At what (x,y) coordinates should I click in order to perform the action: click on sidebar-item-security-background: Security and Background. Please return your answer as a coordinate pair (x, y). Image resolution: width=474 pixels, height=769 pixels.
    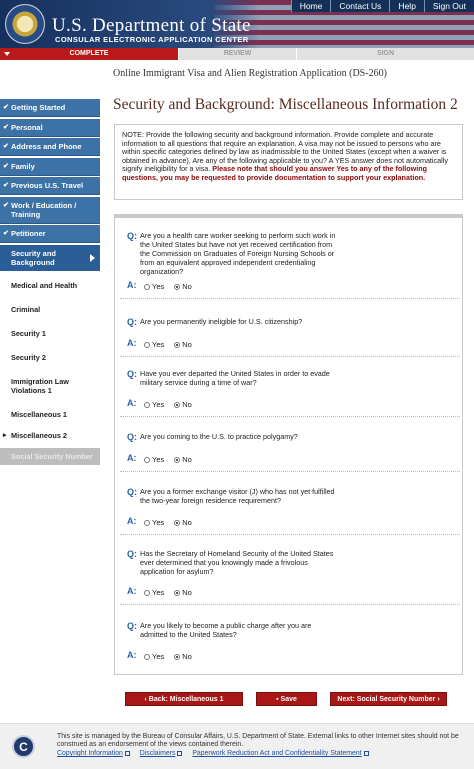
    Looking at the image, I should click on (50, 257).